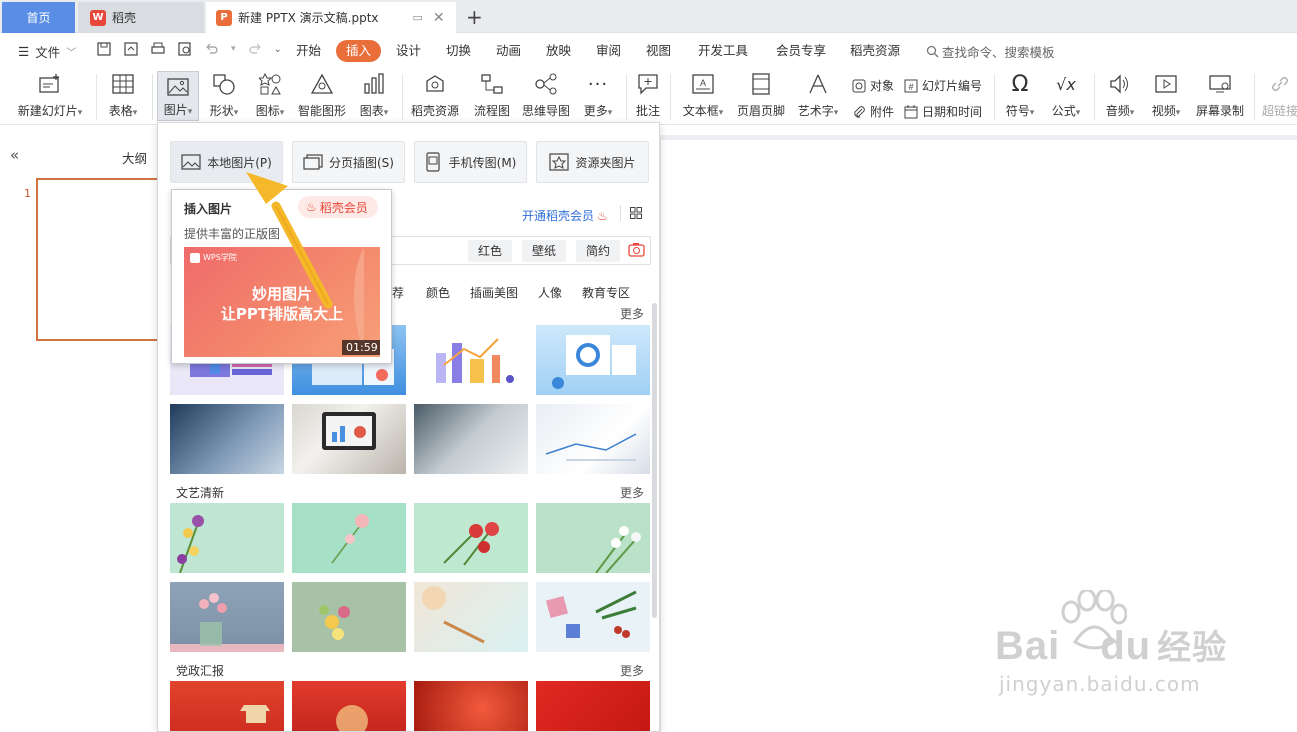 The width and height of the screenshot is (1297, 732). Describe the element at coordinates (123, 95) in the screenshot. I see `table-button: 表格▾` at that location.